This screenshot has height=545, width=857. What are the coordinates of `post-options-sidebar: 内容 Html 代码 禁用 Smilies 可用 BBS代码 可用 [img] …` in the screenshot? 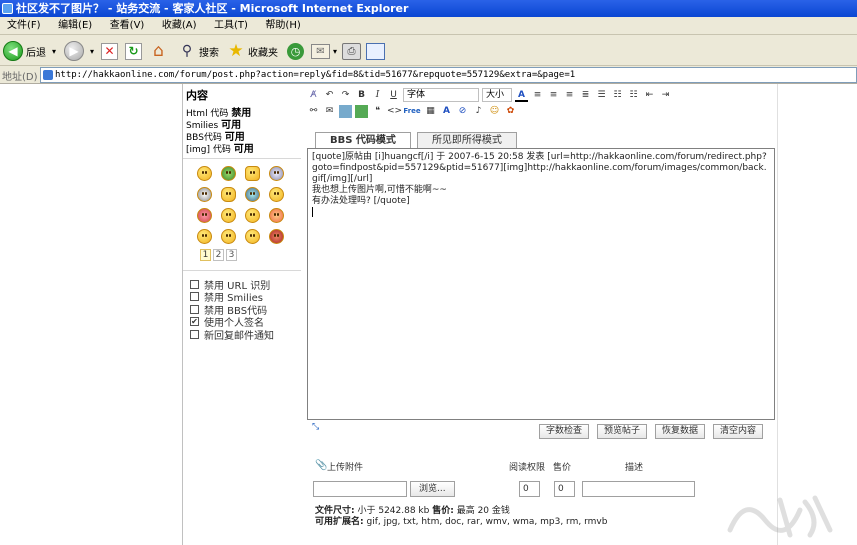 It's located at (244, 314).